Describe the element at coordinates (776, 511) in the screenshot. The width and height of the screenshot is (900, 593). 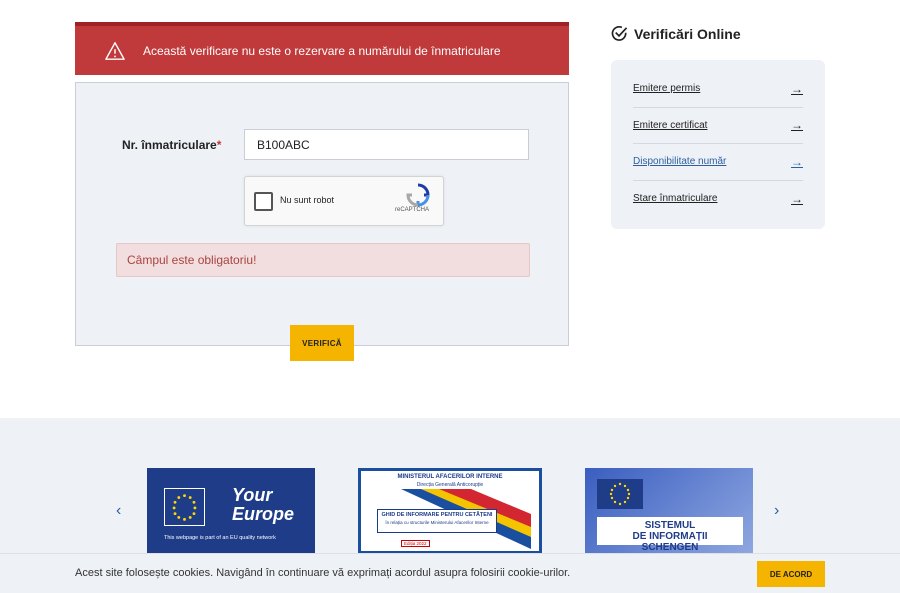
I see `carousel-next-icon: ›` at that location.